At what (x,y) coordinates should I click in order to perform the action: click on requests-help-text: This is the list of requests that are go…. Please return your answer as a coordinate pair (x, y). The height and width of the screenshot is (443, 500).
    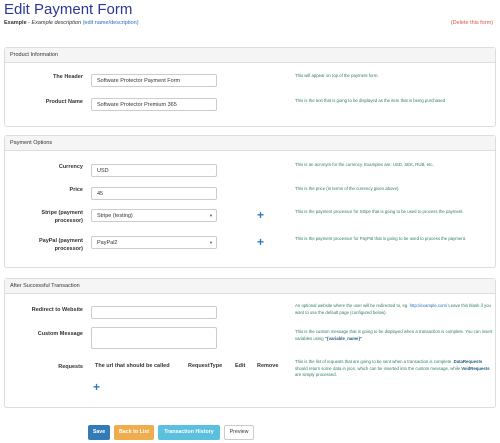
    Looking at the image, I should click on (374, 361).